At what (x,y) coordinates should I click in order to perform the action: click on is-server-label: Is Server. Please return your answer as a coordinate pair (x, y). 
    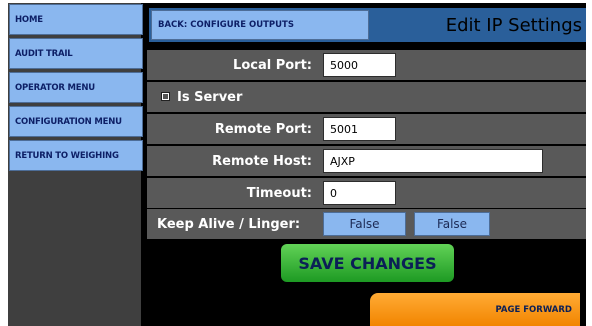
    Looking at the image, I should click on (210, 97).